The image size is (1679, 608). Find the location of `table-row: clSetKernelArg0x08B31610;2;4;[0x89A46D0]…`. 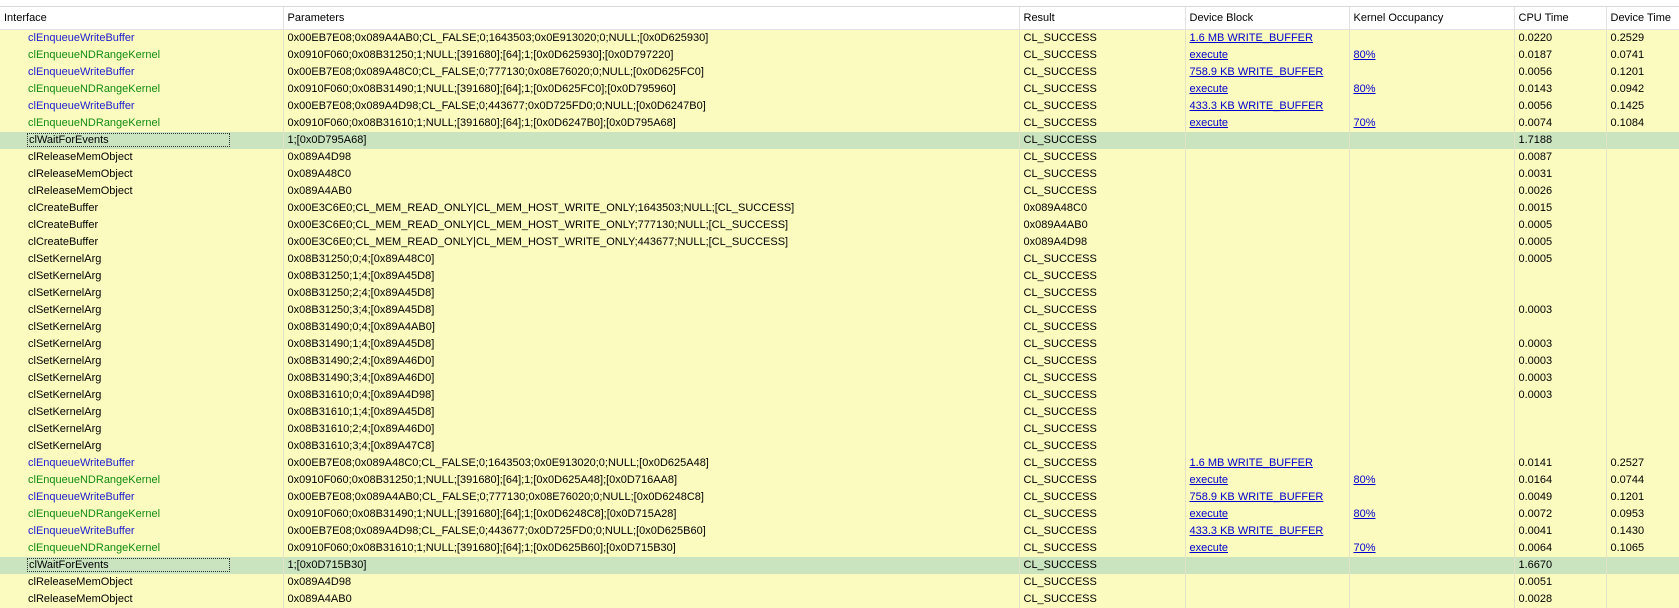

table-row: clSetKernelArg0x08B31610;2;4;[0x89A46D0]… is located at coordinates (839, 429).